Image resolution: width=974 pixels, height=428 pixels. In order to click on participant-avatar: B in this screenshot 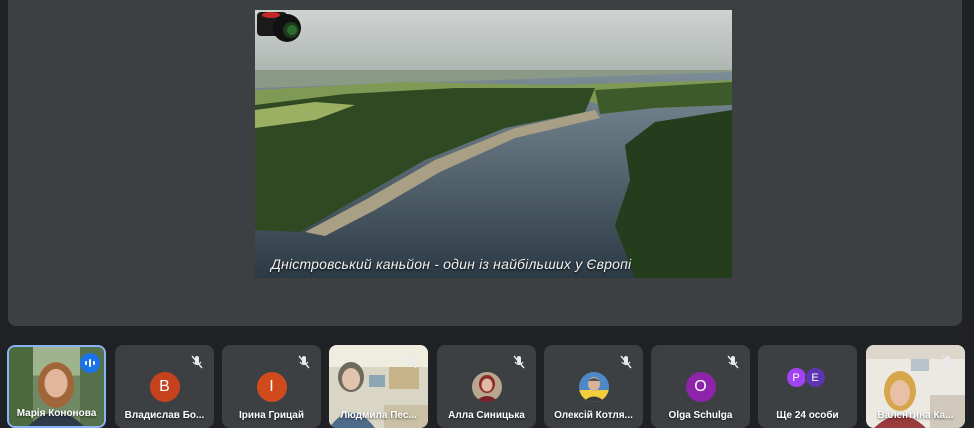, I will do `click(164, 387)`.